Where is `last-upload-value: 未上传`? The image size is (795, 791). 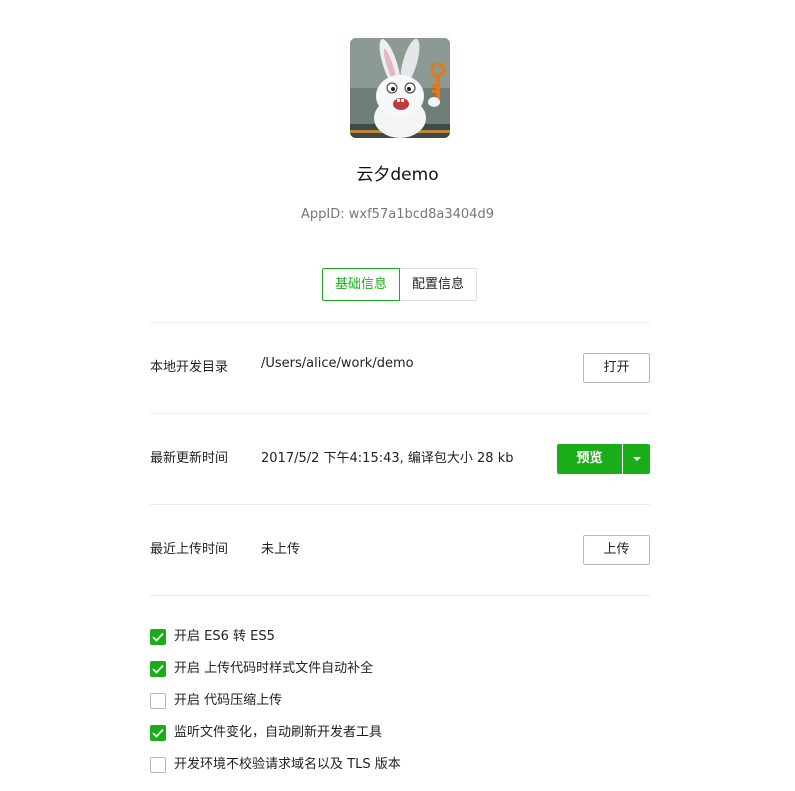
last-upload-value: 未上传 is located at coordinates (281, 549).